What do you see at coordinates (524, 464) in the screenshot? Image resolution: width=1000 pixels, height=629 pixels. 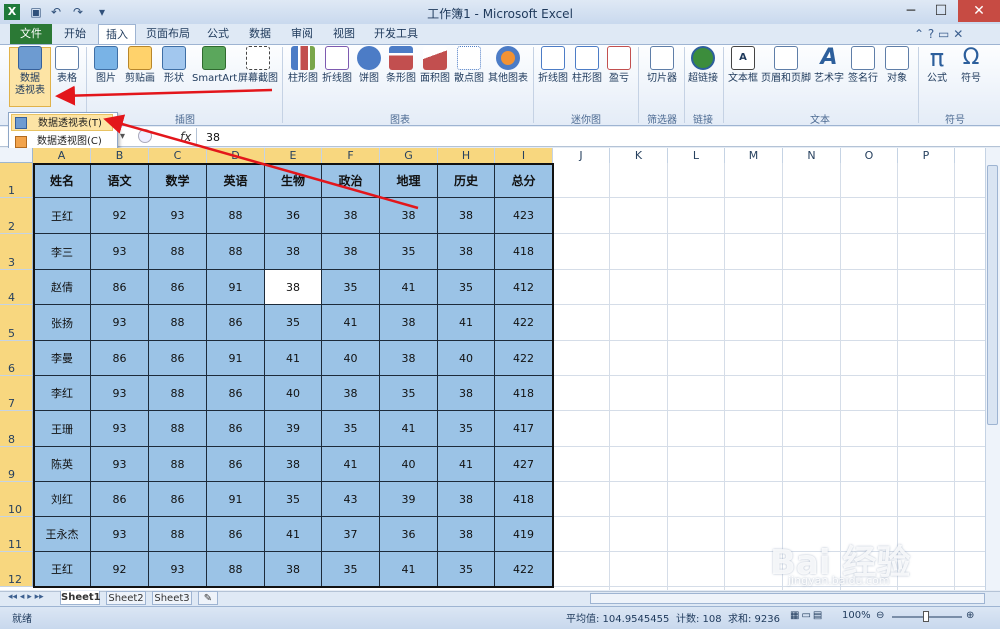 I see `table-cell: 427` at bounding box center [524, 464].